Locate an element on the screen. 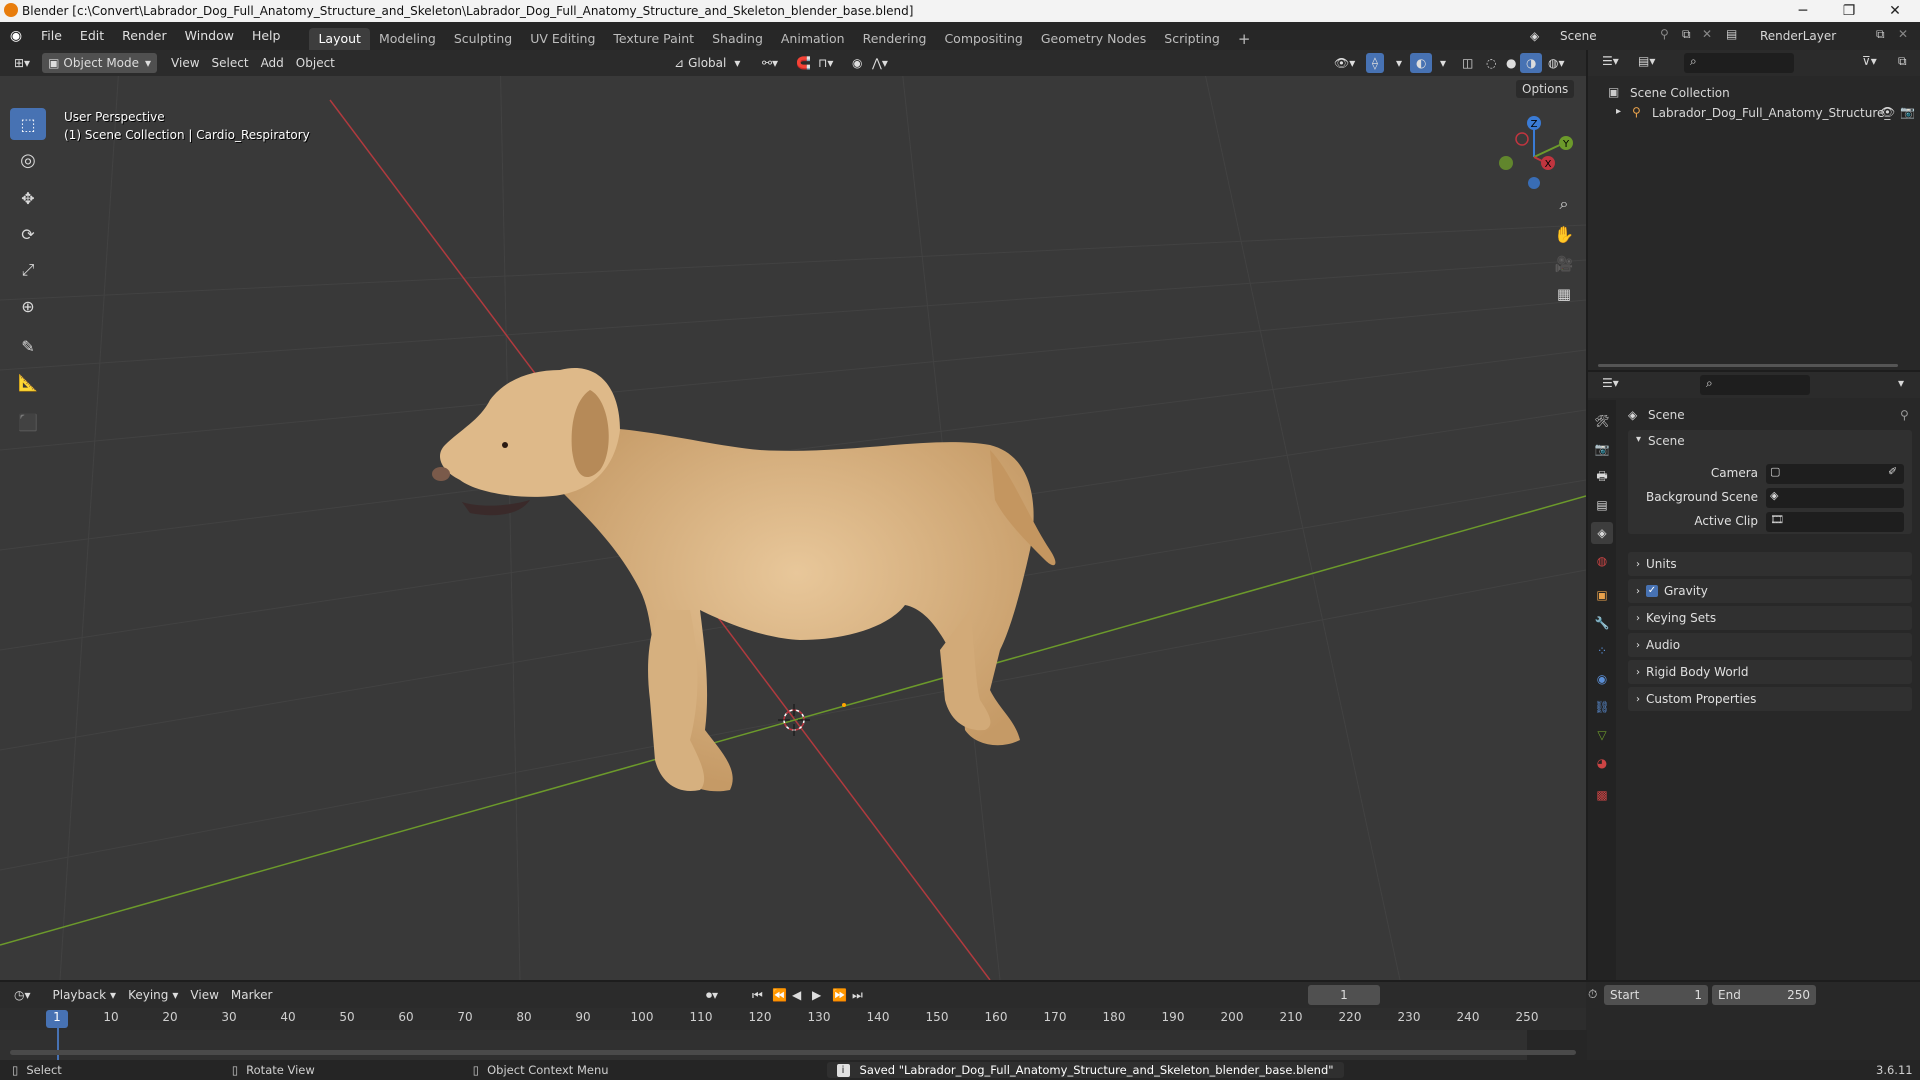 This screenshot has height=1080, width=1920. expand-arrow-icon: ▸ is located at coordinates (1618, 111).